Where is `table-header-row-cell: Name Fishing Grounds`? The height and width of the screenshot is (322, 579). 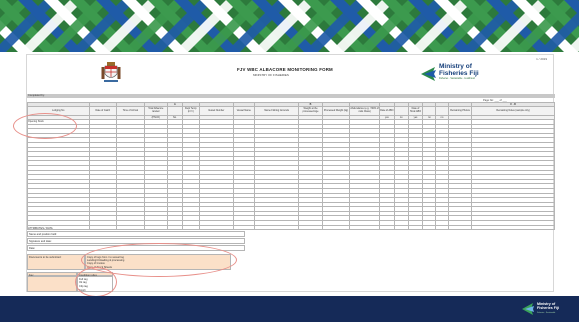
table-header-row-cell: Name Fishing Grounds is located at coordinates (276, 111).